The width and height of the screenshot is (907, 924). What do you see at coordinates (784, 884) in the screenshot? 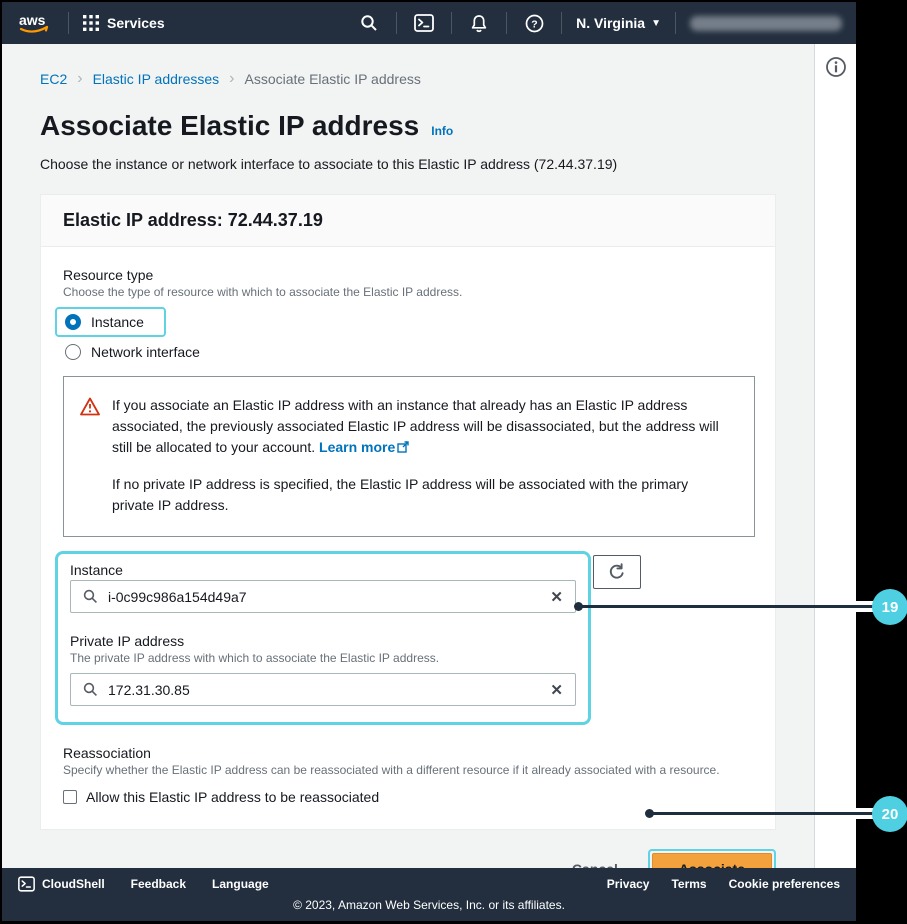
I see `footer-cookie-preferences-link: Cookie preferences` at bounding box center [784, 884].